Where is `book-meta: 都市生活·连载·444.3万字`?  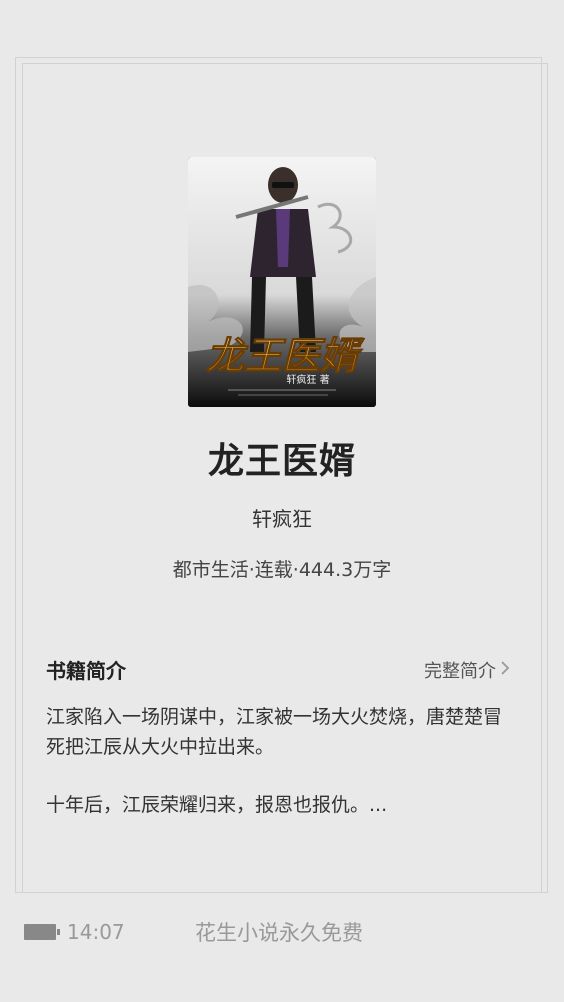
book-meta: 都市生活·连载·444.3万字 is located at coordinates (282, 570).